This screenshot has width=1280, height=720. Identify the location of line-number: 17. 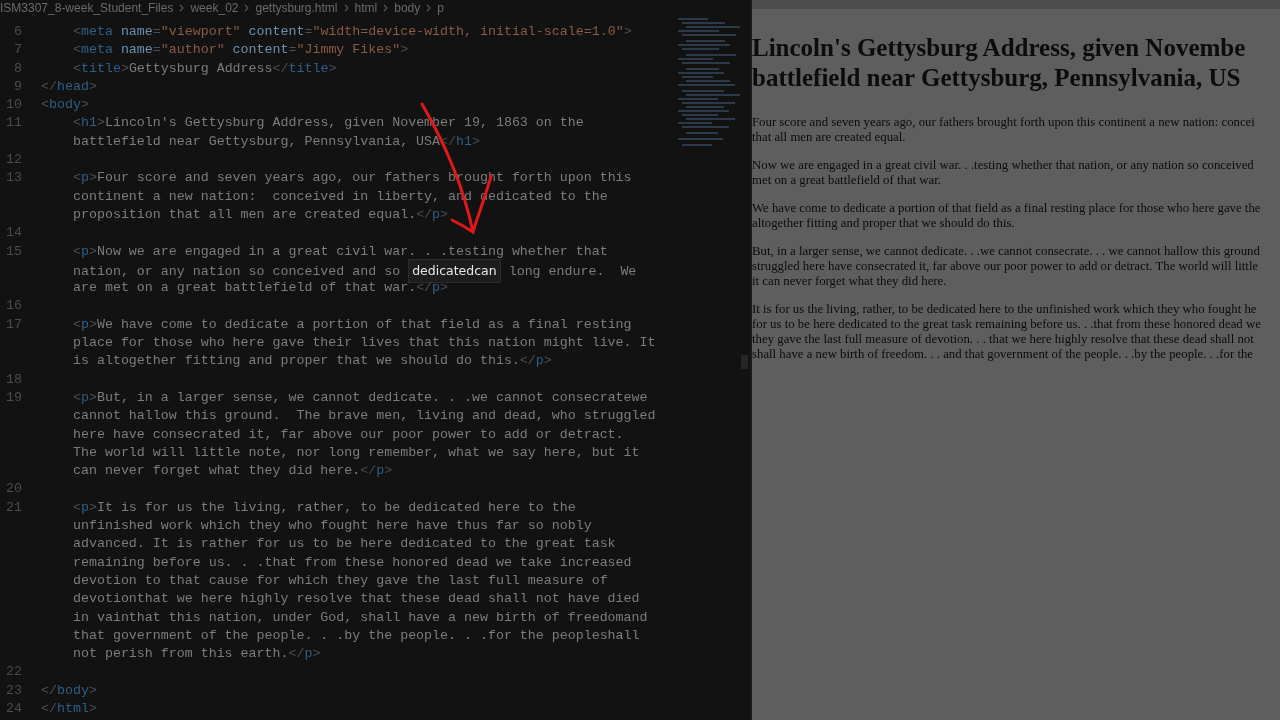
(14, 324).